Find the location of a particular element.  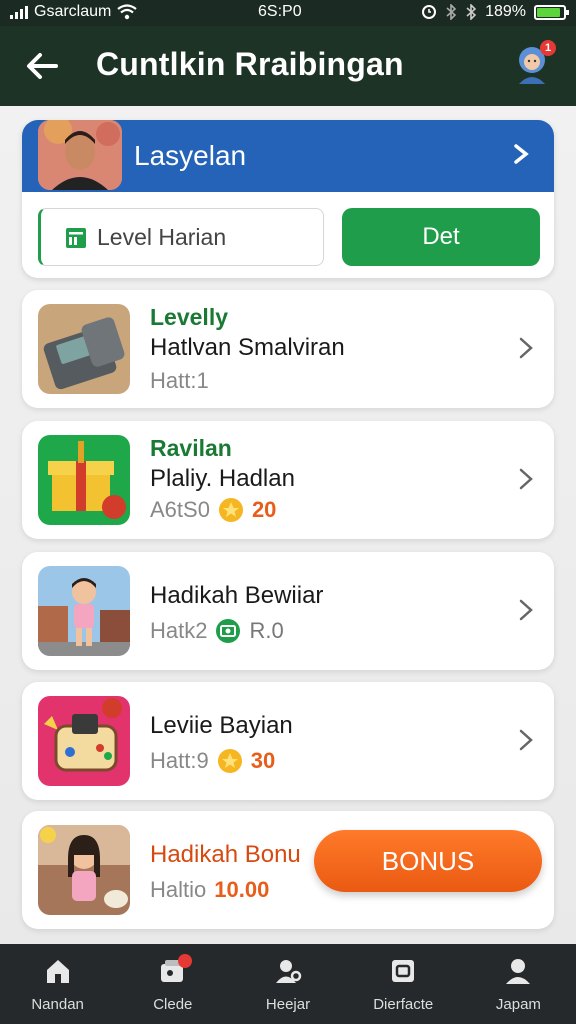

bonus-button: BONUS is located at coordinates (428, 861).